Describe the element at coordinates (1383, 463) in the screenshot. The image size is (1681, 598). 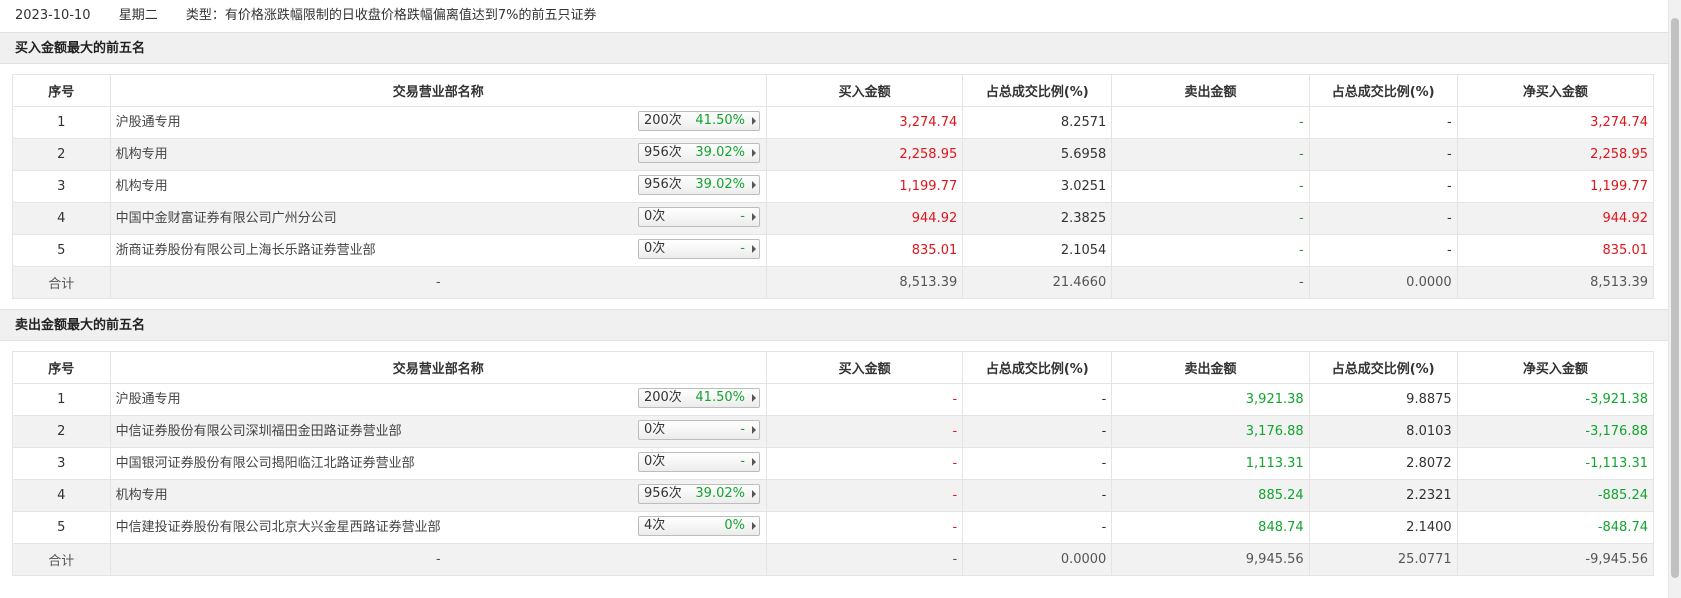
I see `sell-ratio: 2.8072` at that location.